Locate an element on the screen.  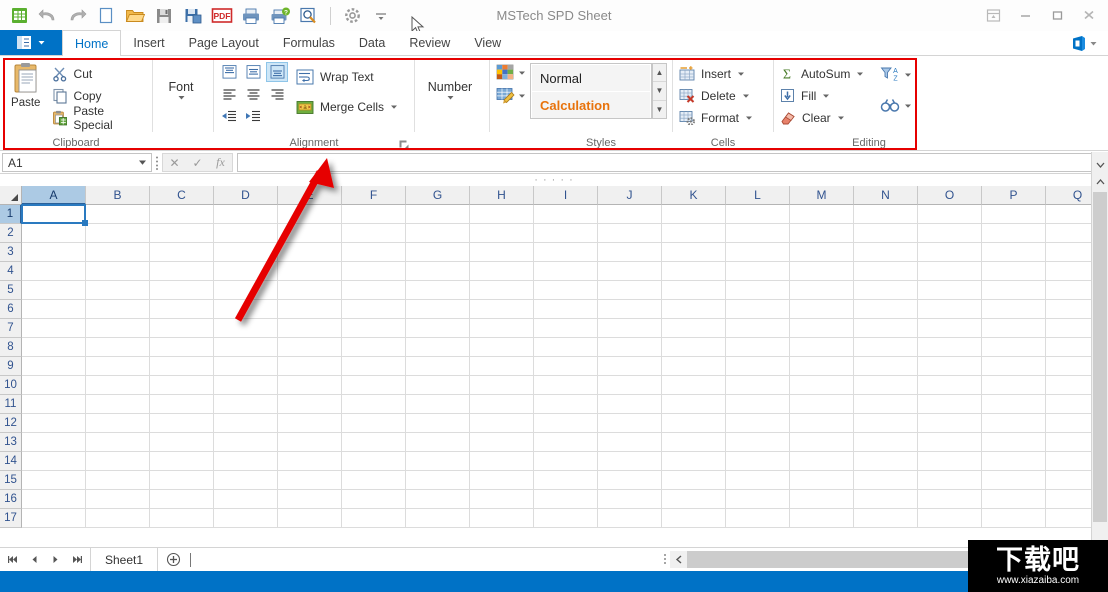
cell-J6 is located at coordinates (630, 309).